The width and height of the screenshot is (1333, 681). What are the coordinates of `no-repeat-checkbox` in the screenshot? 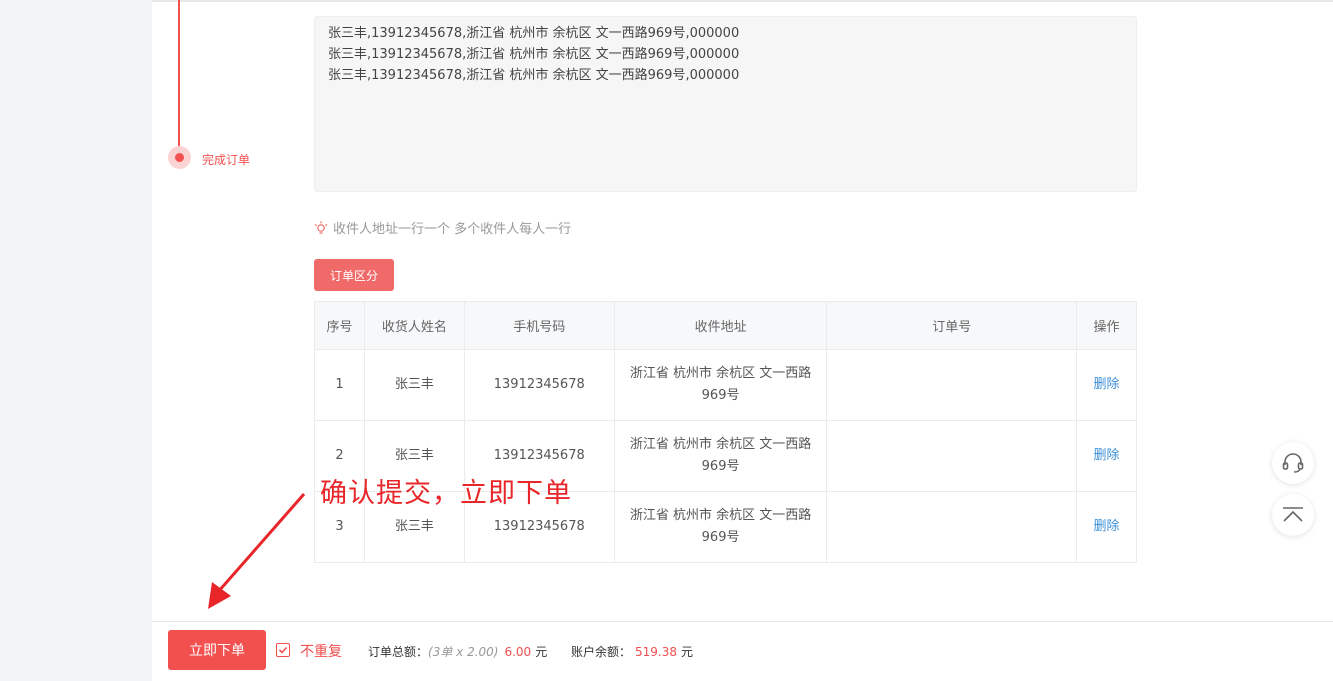 It's located at (283, 650).